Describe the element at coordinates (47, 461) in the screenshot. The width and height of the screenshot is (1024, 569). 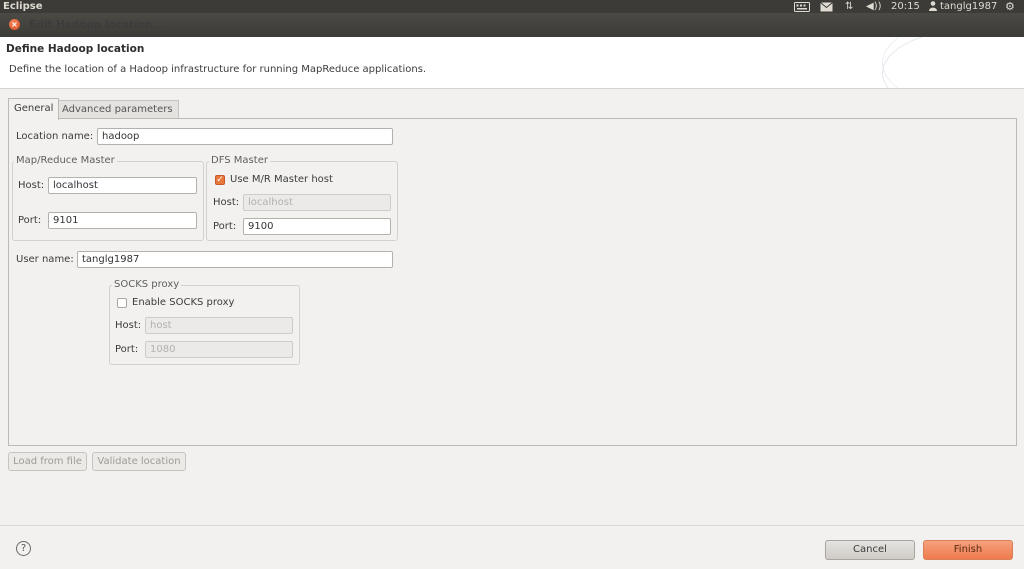
I see `load-from-file-button: Load from file` at that location.